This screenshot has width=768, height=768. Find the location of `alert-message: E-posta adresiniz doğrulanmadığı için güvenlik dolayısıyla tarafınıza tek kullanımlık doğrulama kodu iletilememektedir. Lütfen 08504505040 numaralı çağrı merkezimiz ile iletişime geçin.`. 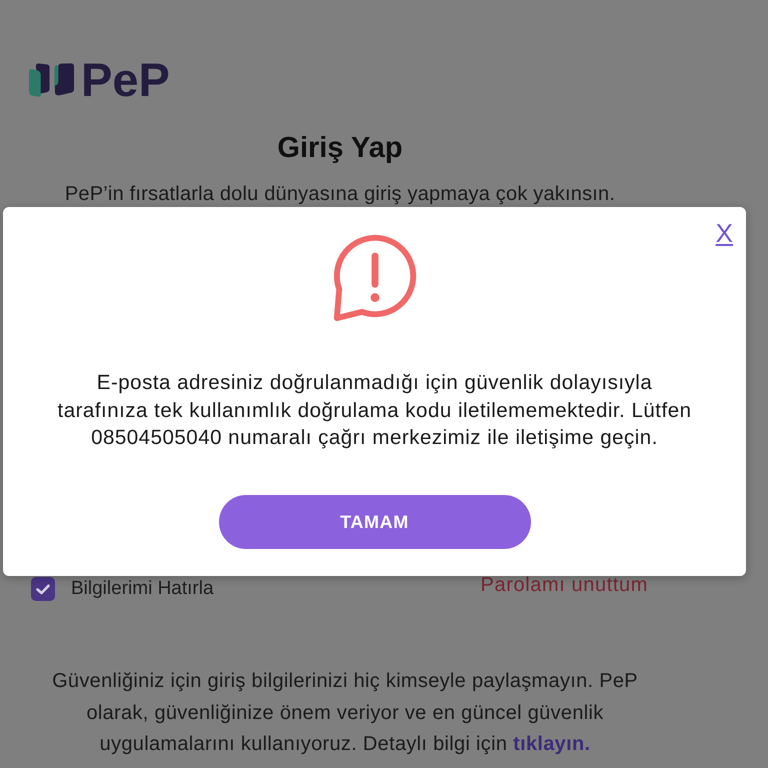

alert-message: E-posta adresiniz doğrulanmadığı için güvenlik dolayısıyla tarafınıza tek kullanımlık doğrulama kodu iletilememektedir. Lütfen 08504505040 numaralı çağrı merkezimiz ile iletişime geçin. is located at coordinates (375, 410).